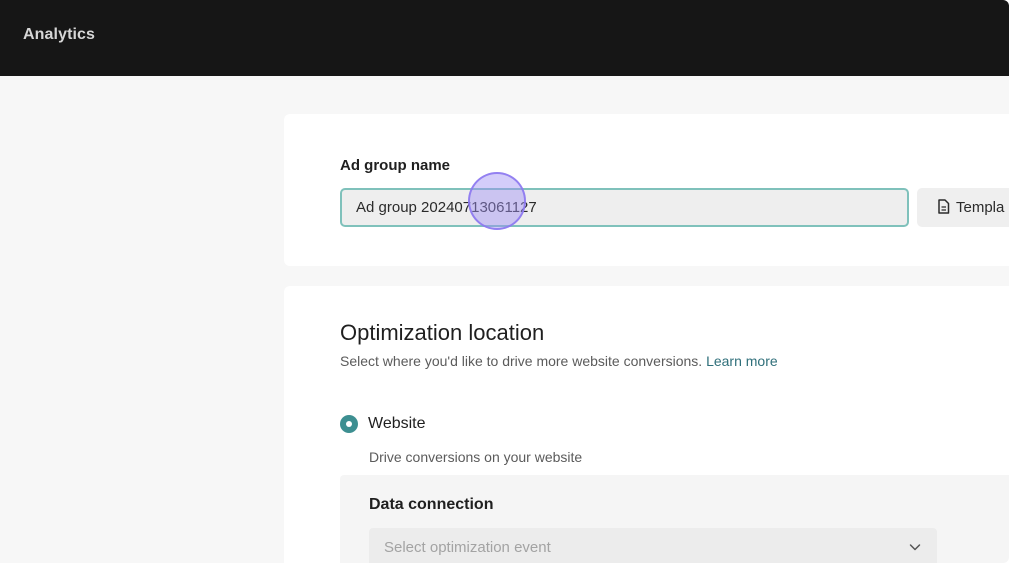  What do you see at coordinates (944, 206) in the screenshot?
I see `document-icon` at bounding box center [944, 206].